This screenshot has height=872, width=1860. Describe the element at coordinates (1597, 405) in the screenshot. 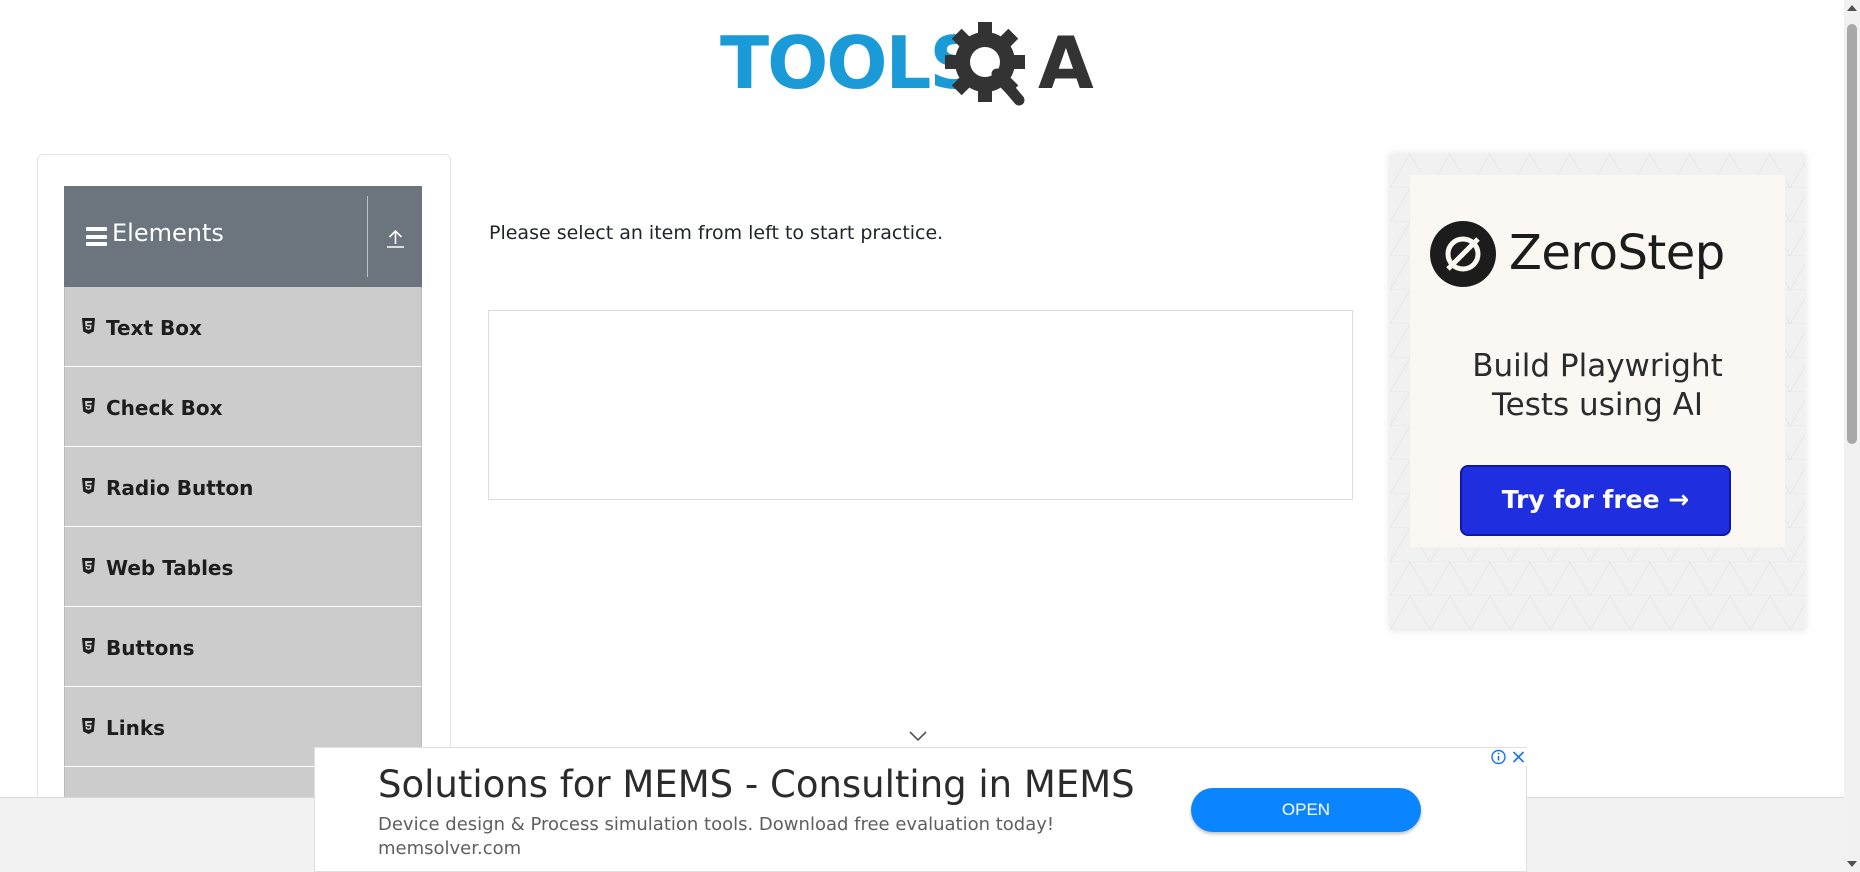

I see `ad-headline-line2: Tests using AI` at that location.